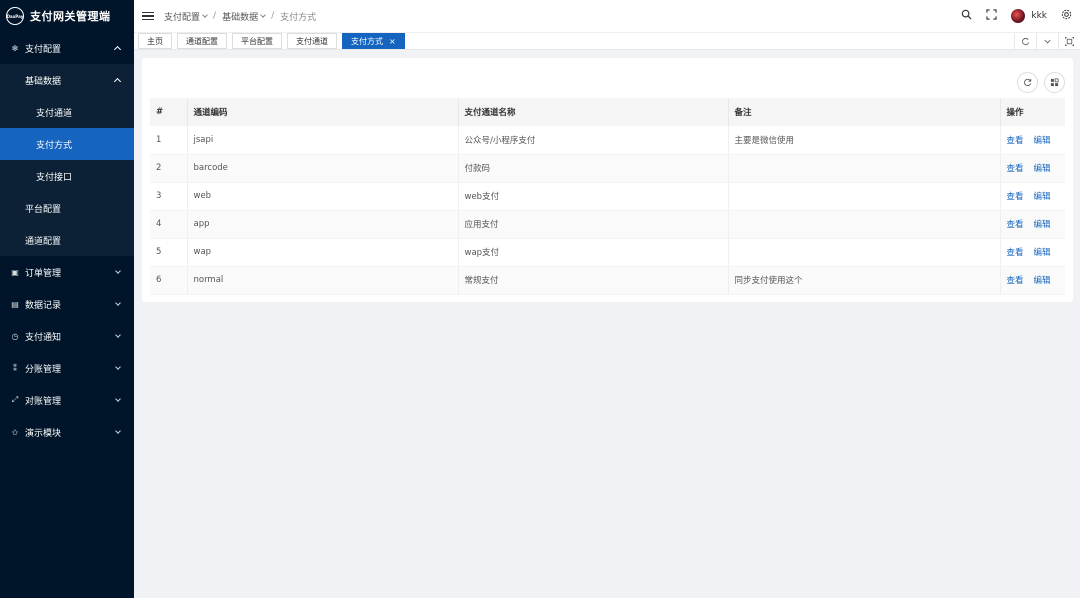  I want to click on tab-channel-config: 通道配置, so click(202, 41).